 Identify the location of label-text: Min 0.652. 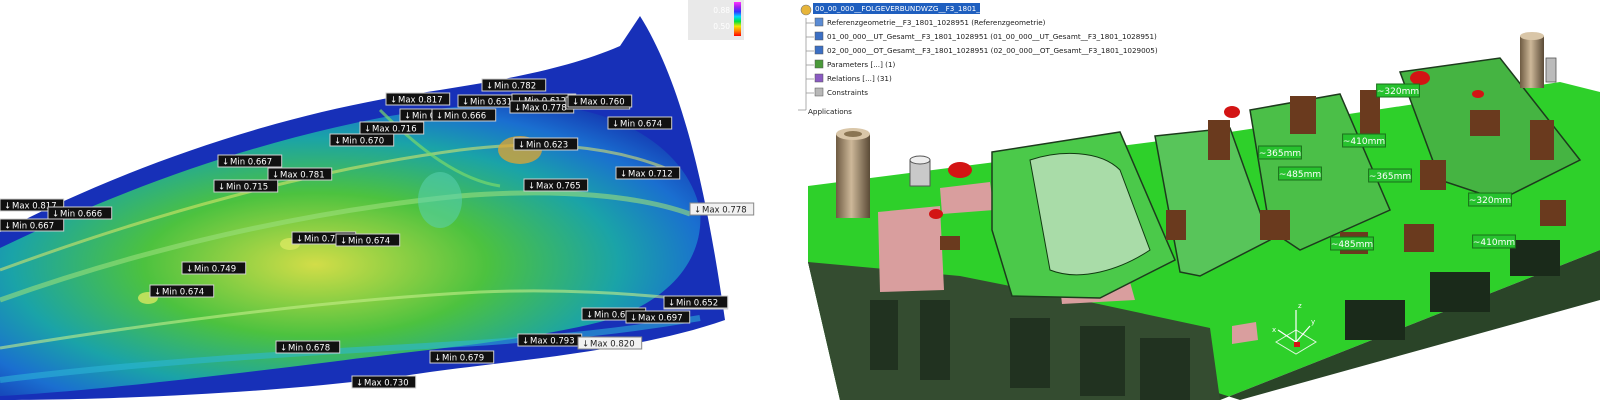
(697, 304).